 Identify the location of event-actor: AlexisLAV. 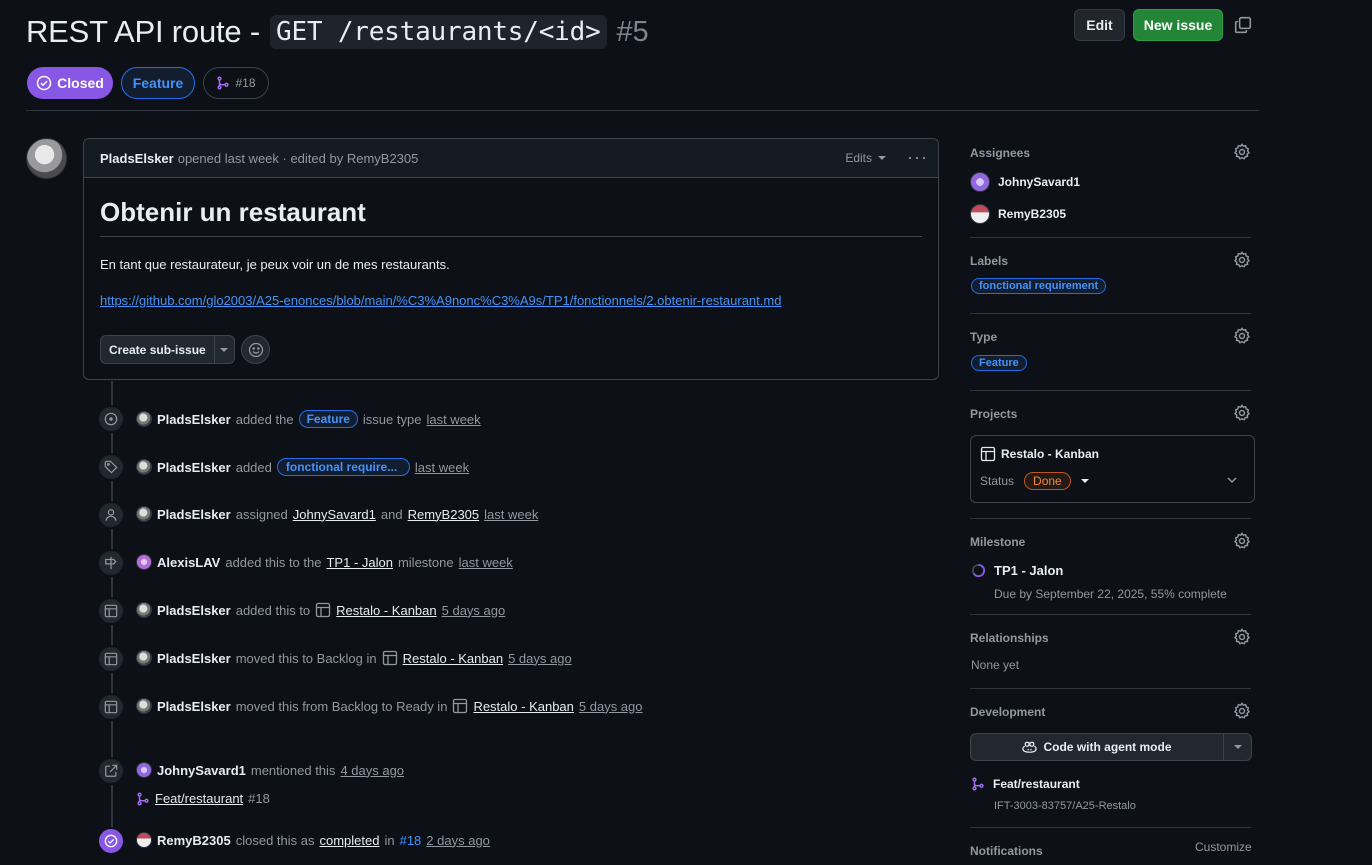
(188, 562).